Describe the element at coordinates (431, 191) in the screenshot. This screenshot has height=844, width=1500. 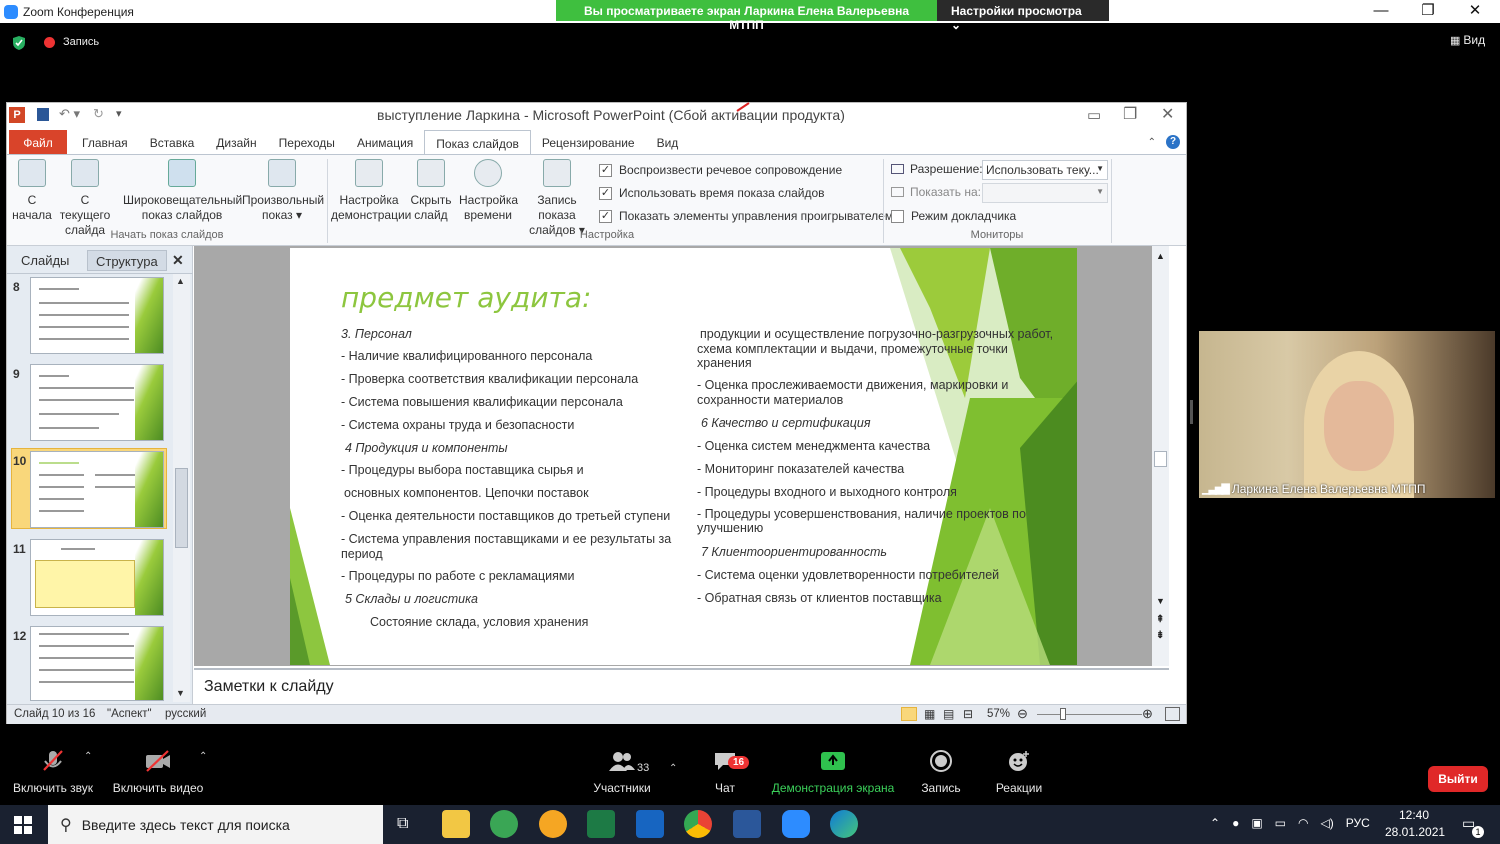
I see `hide-slide-button: Скрыть слайд` at that location.